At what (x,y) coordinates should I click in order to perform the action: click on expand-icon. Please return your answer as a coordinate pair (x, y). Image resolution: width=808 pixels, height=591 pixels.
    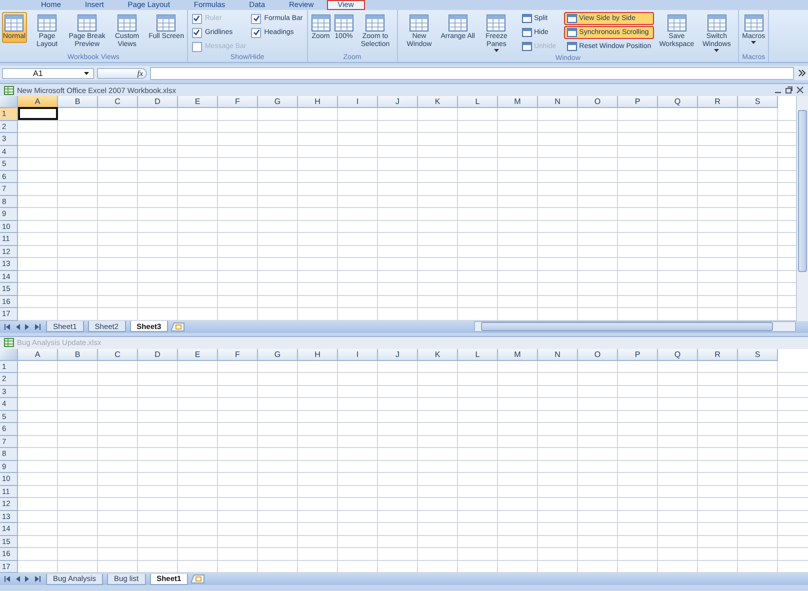
    Looking at the image, I should click on (802, 73).